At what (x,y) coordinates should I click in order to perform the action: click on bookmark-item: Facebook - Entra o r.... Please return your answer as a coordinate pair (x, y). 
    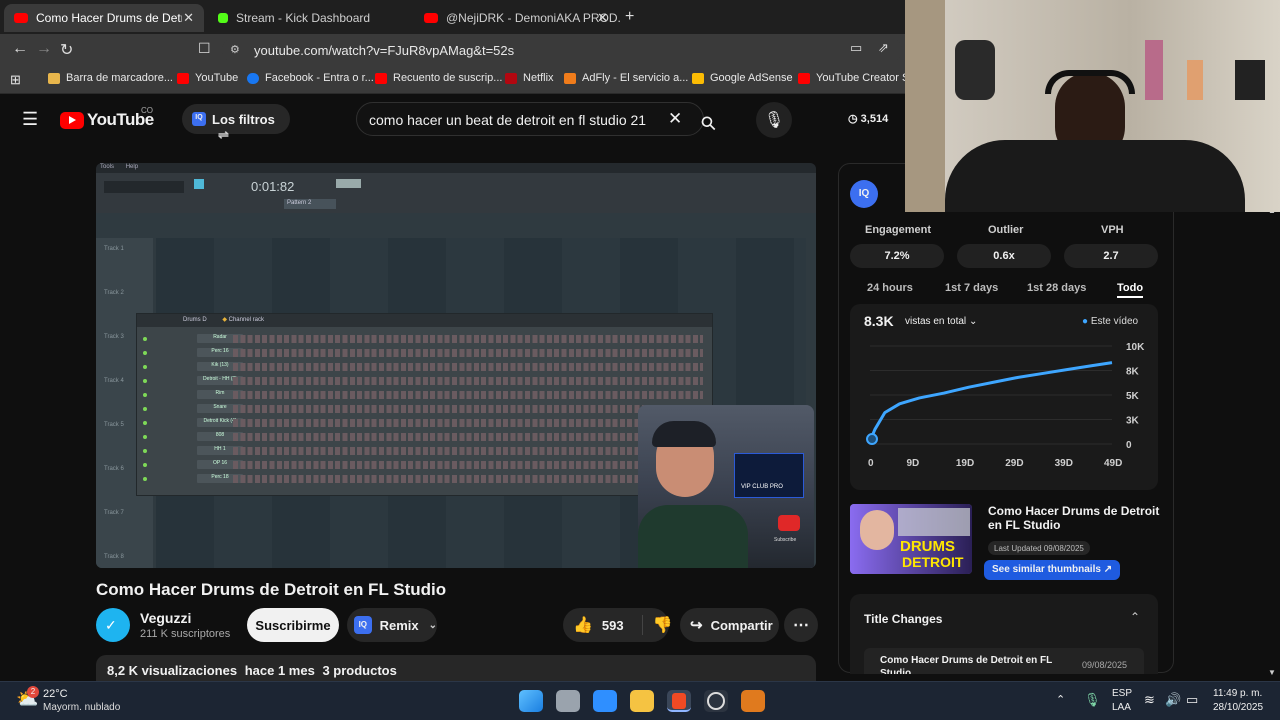
    Looking at the image, I should click on (310, 78).